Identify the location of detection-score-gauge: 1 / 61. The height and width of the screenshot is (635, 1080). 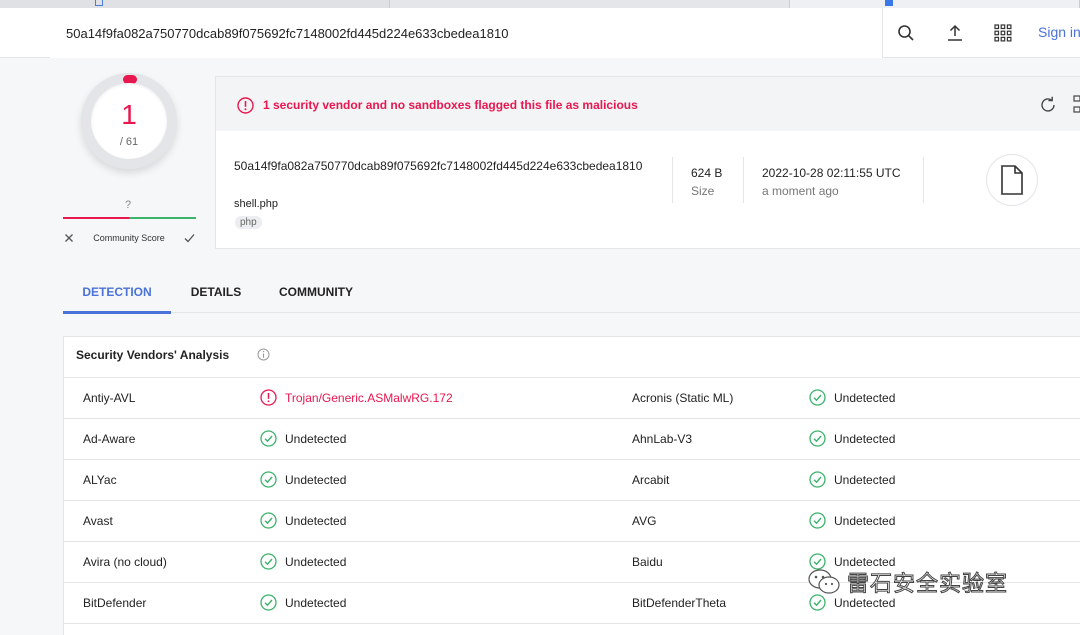
(129, 121).